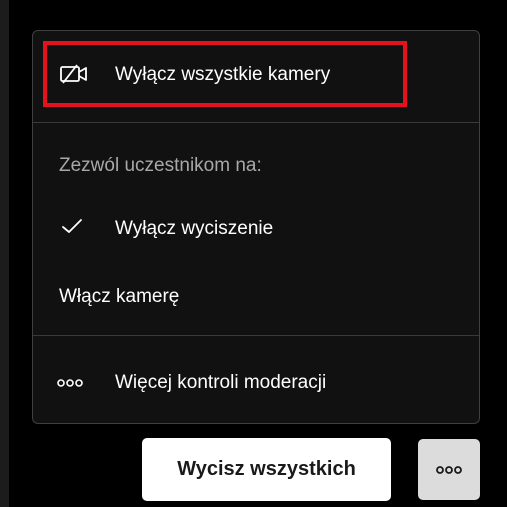 The height and width of the screenshot is (507, 507). Describe the element at coordinates (72, 226) in the screenshot. I see `checkmark-icon` at that location.